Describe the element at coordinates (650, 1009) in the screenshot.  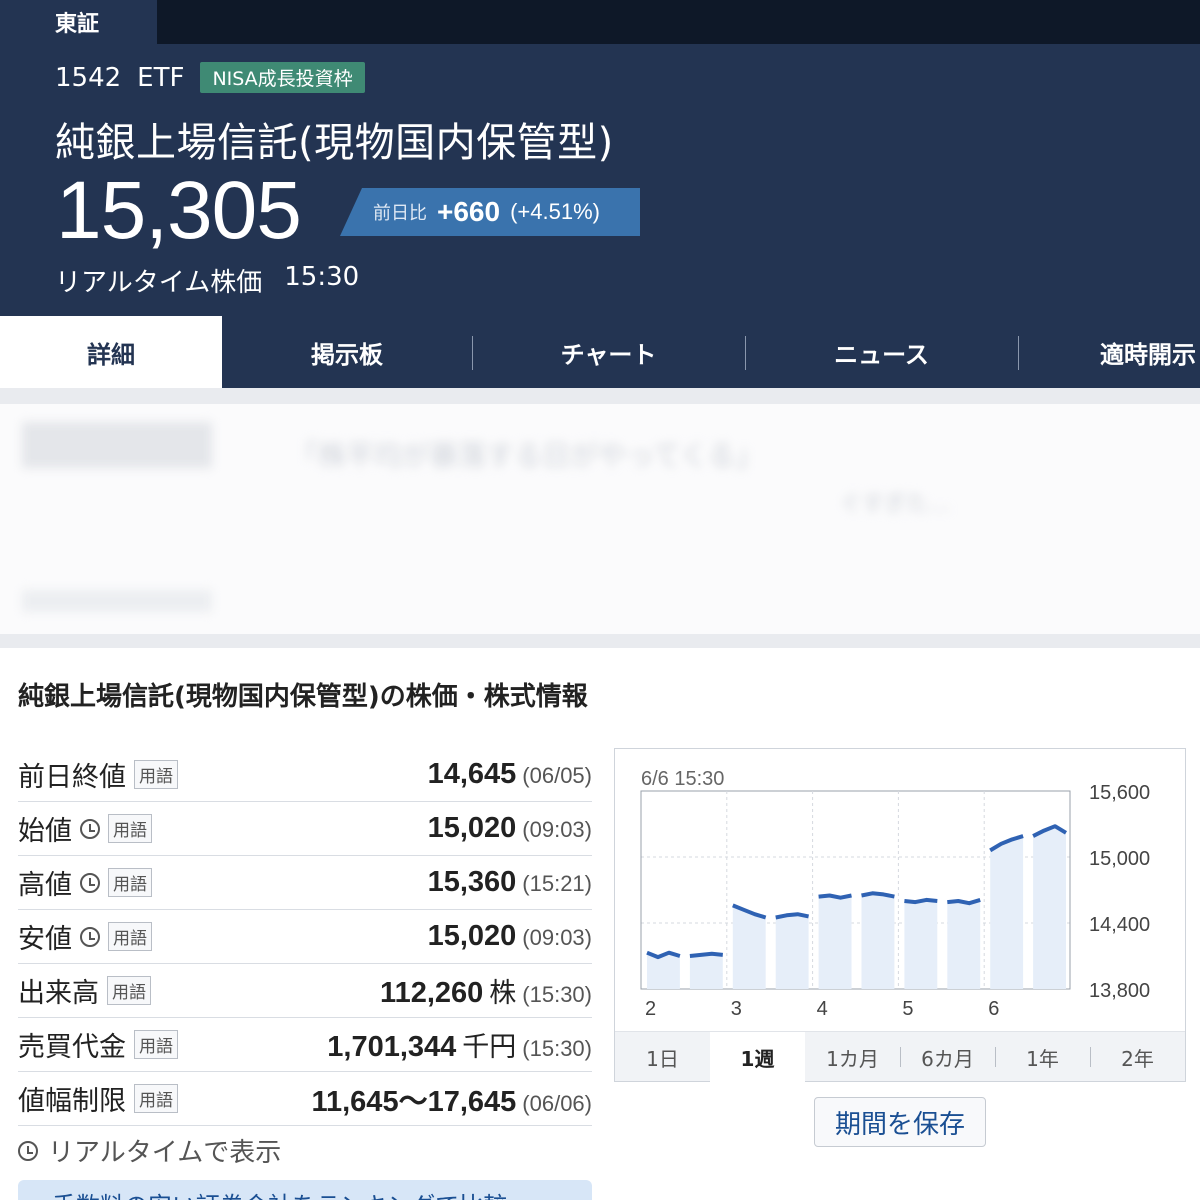
I see `x-tick-label: 2` at that location.